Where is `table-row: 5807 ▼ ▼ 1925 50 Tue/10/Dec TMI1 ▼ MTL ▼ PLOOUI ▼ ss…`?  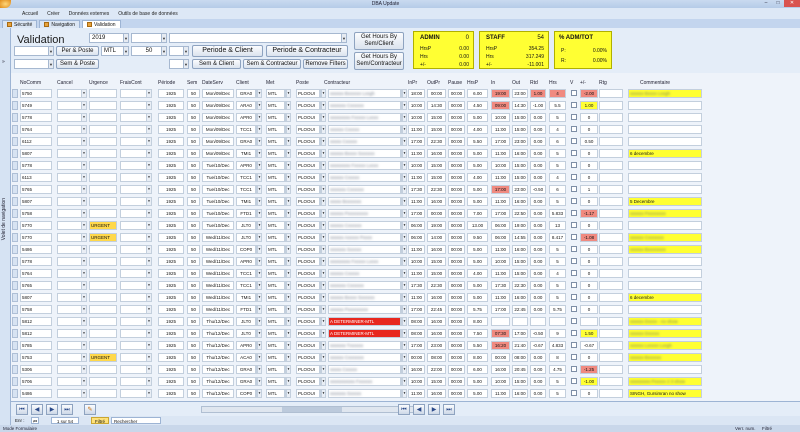 table-row: 5807 ▼ ▼ 1925 50 Tue/10/Dec TMI1 ▼ MTL ▼ PLOOUI ▼ ss… is located at coordinates (406, 201).